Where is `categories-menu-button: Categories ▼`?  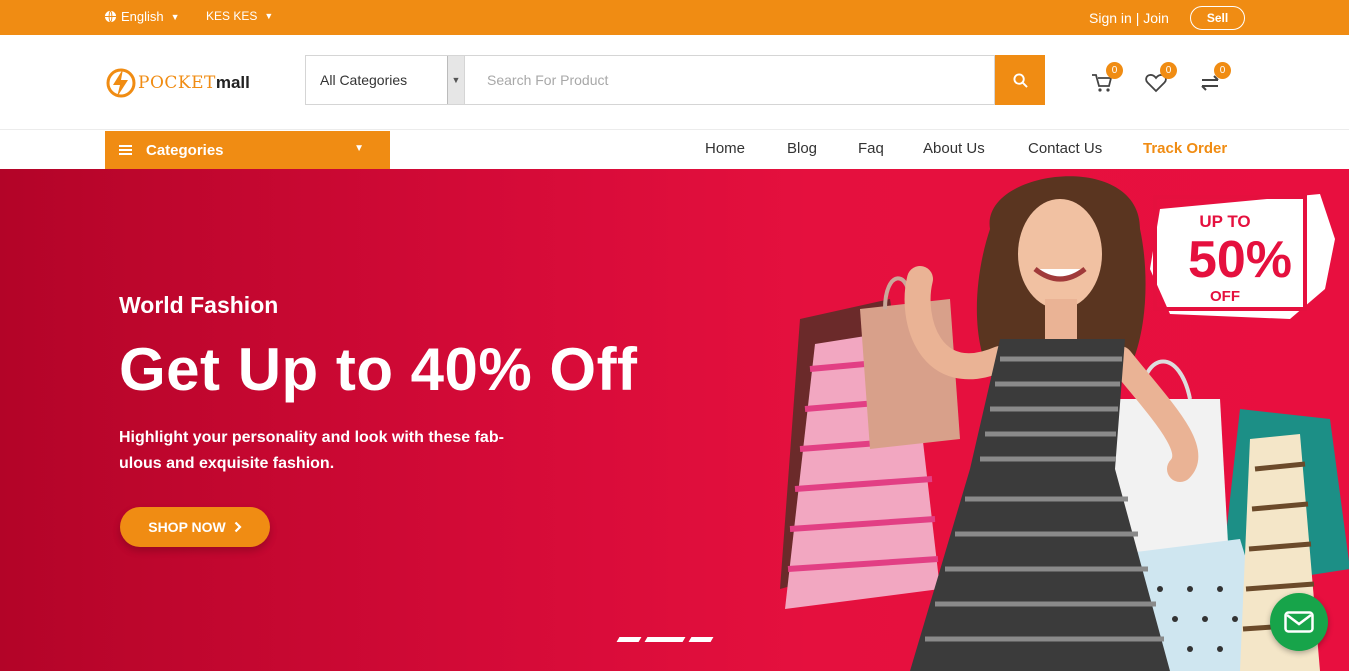 categories-menu-button: Categories ▼ is located at coordinates (247, 150).